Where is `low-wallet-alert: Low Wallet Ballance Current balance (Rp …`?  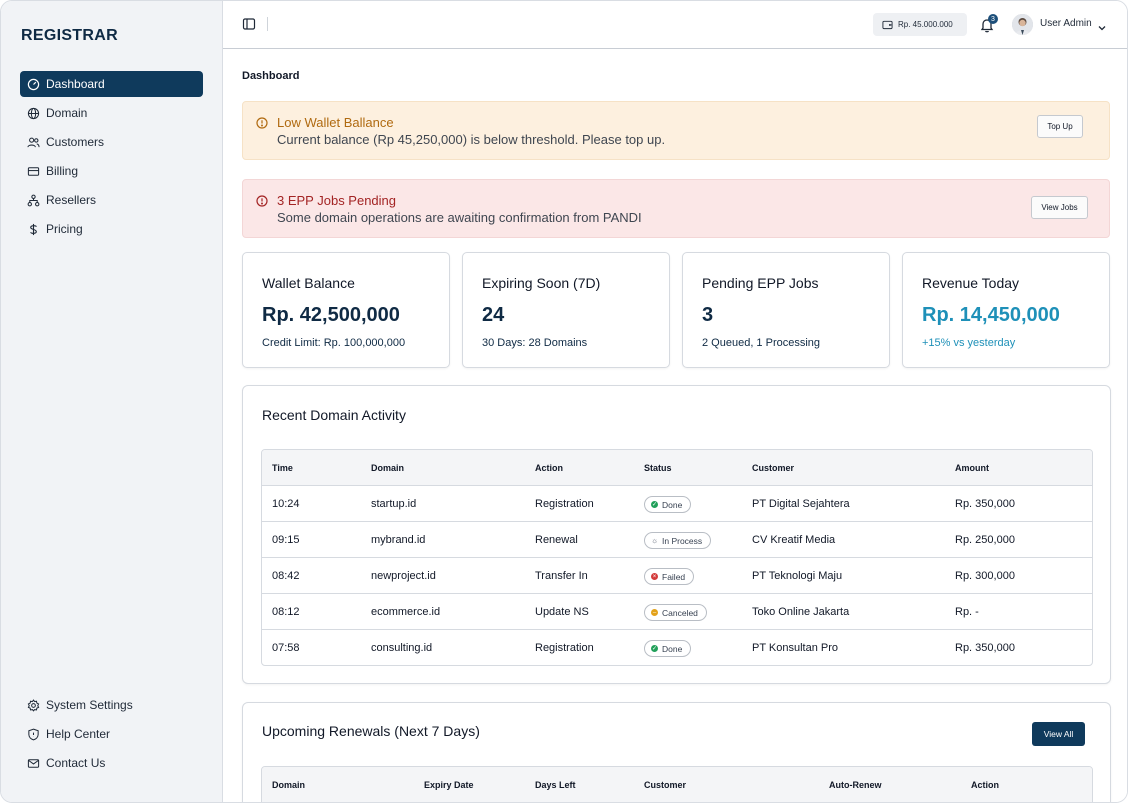 low-wallet-alert: Low Wallet Ballance Current balance (Rp … is located at coordinates (676, 130).